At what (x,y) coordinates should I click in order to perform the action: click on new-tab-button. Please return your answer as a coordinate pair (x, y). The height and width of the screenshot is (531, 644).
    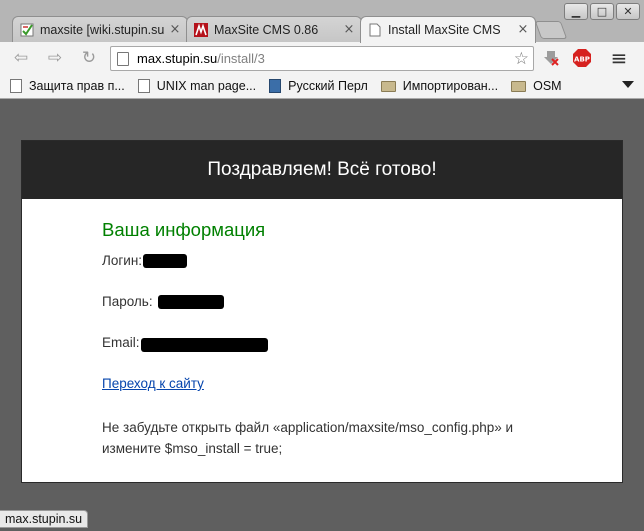
    Looking at the image, I should click on (551, 30).